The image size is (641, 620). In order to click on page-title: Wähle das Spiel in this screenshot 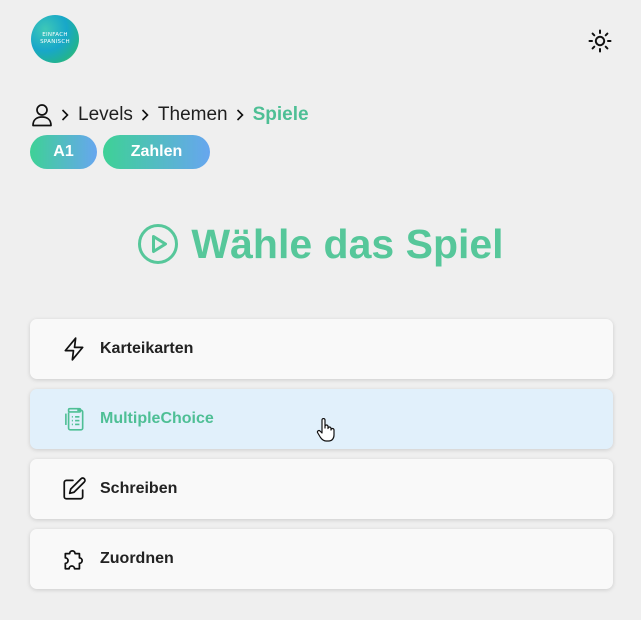, I will do `click(320, 244)`.